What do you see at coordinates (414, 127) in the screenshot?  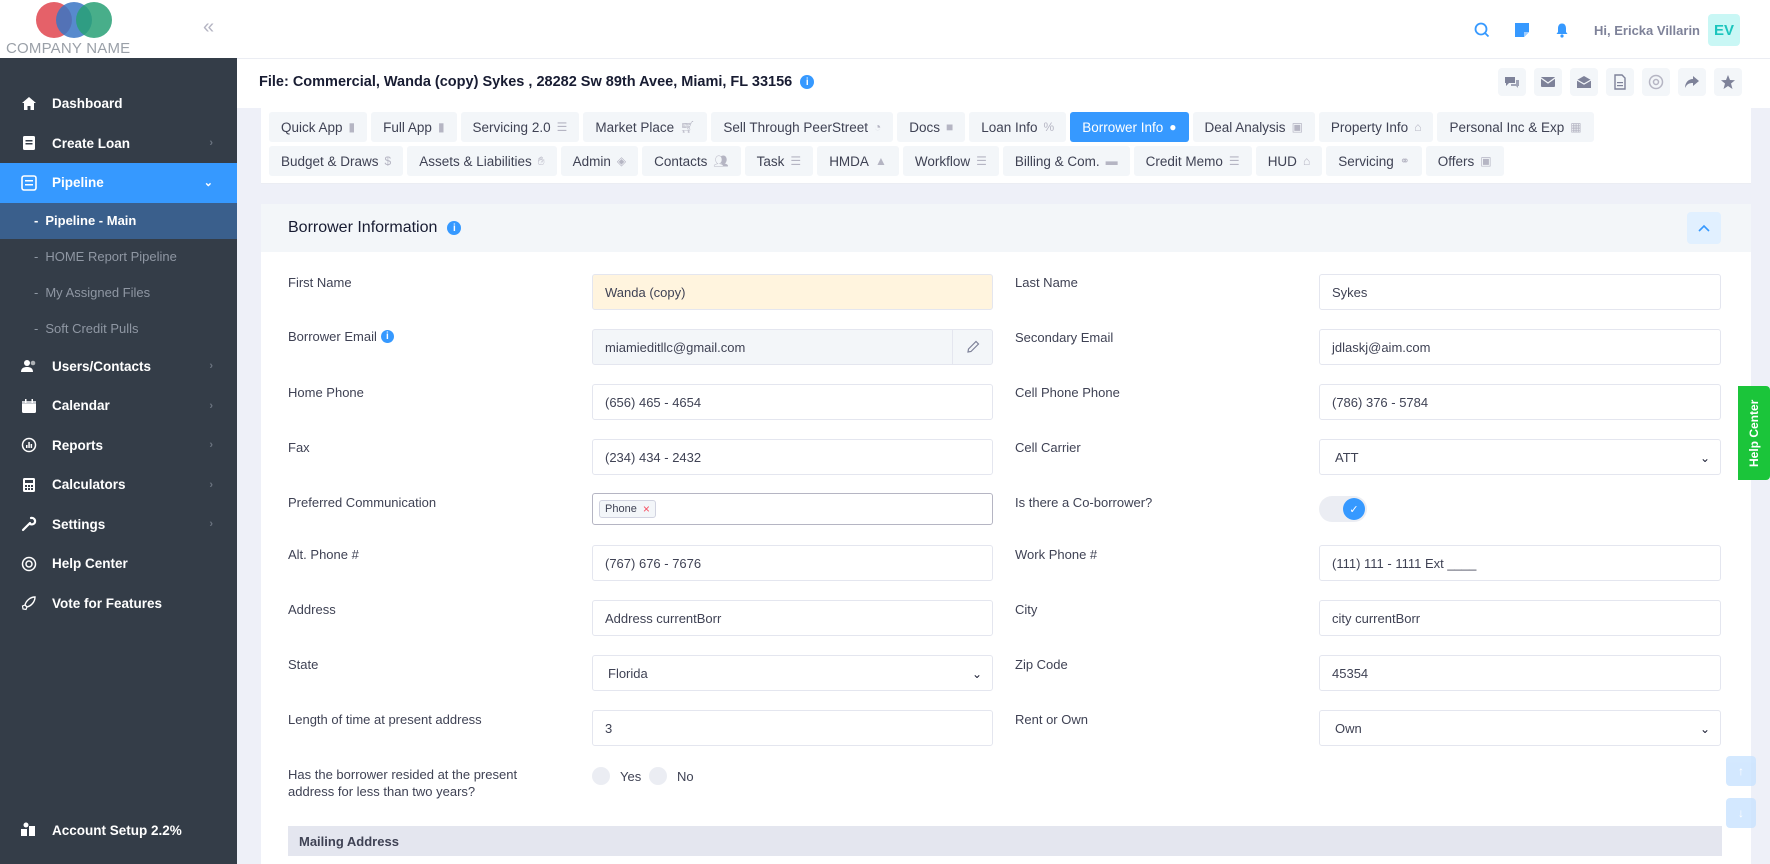 I see `tab-full-app: Full App ▮` at bounding box center [414, 127].